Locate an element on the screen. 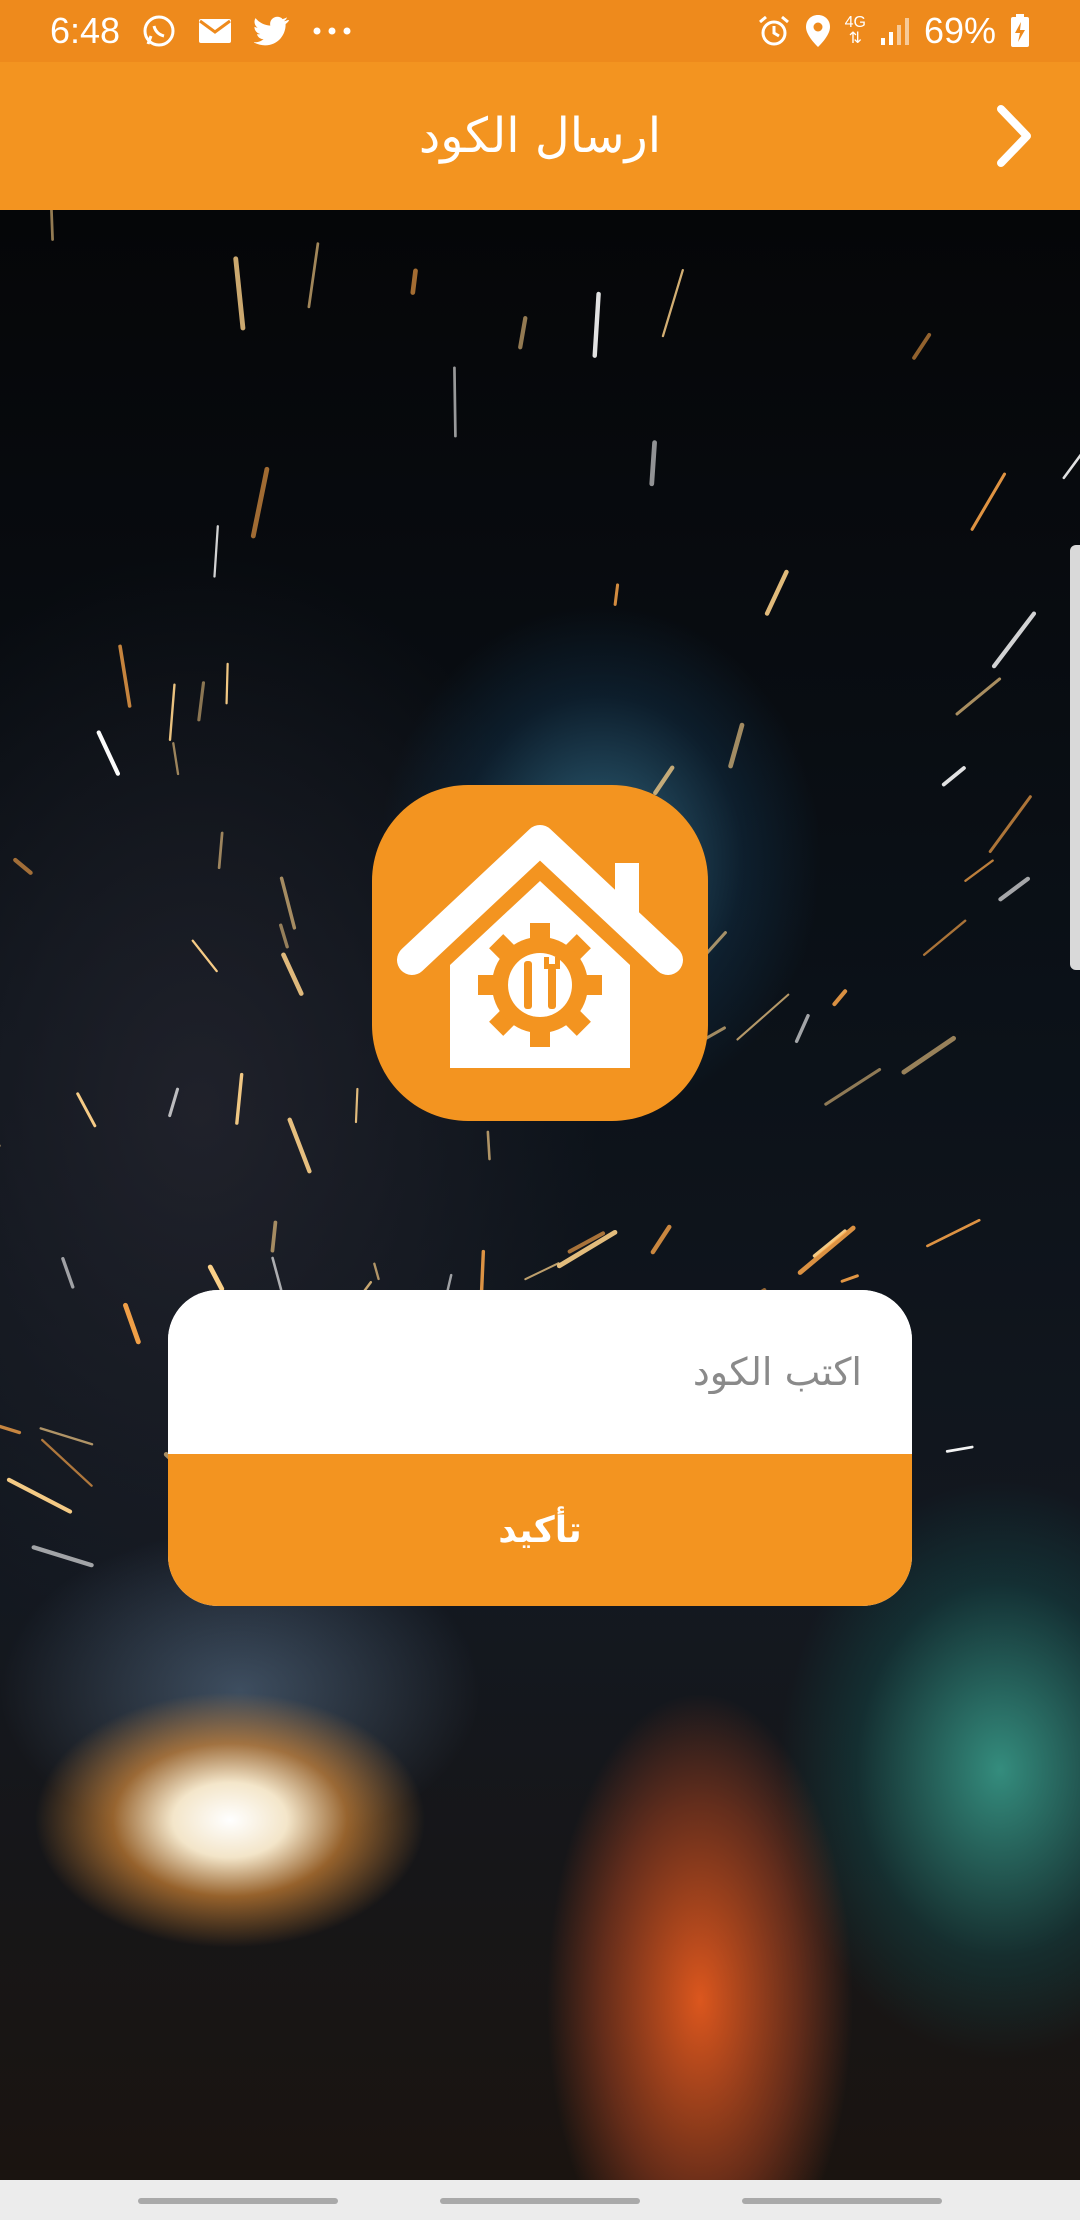  chevron-right-icon is located at coordinates (1014, 136).